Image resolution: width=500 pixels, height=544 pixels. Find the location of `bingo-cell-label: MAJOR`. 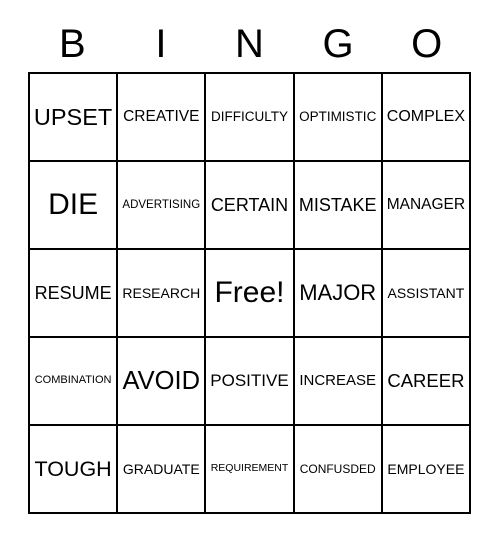

bingo-cell-label: MAJOR is located at coordinates (338, 293).